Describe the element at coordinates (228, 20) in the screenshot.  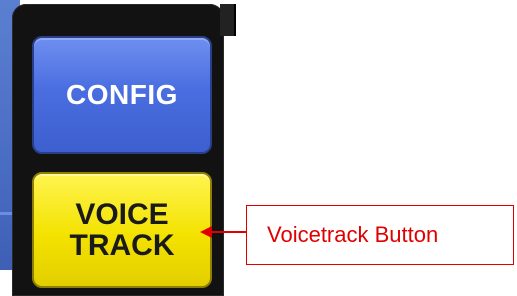
I see `panel-edge` at that location.